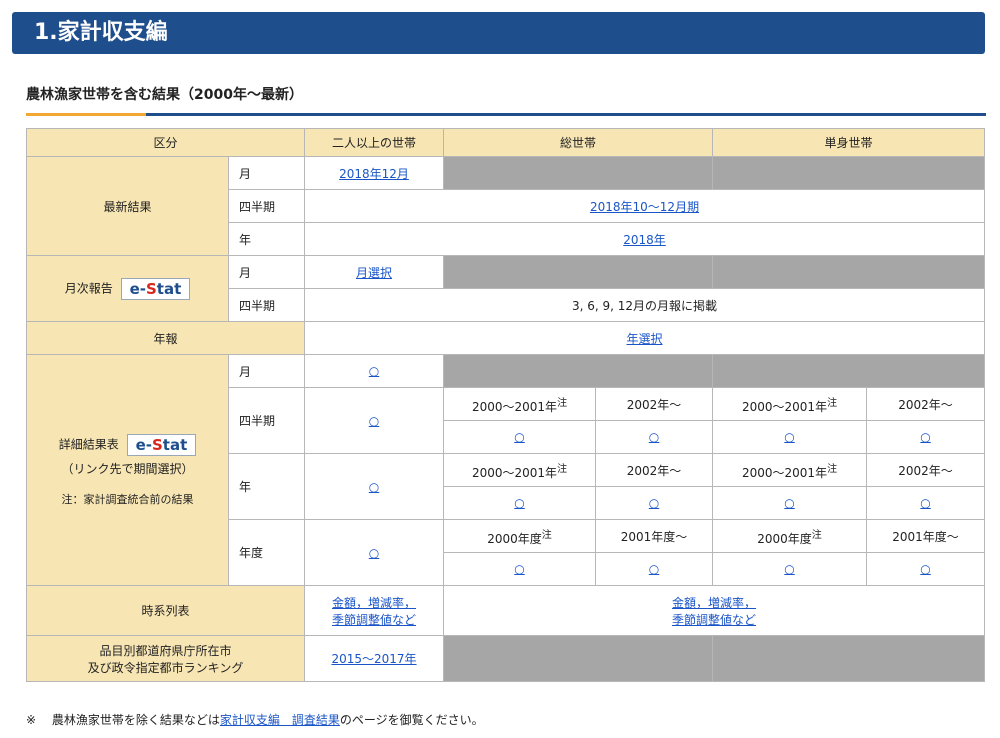 The height and width of the screenshot is (738, 1000). Describe the element at coordinates (165, 142) in the screenshot. I see `header-category: 区分` at that location.